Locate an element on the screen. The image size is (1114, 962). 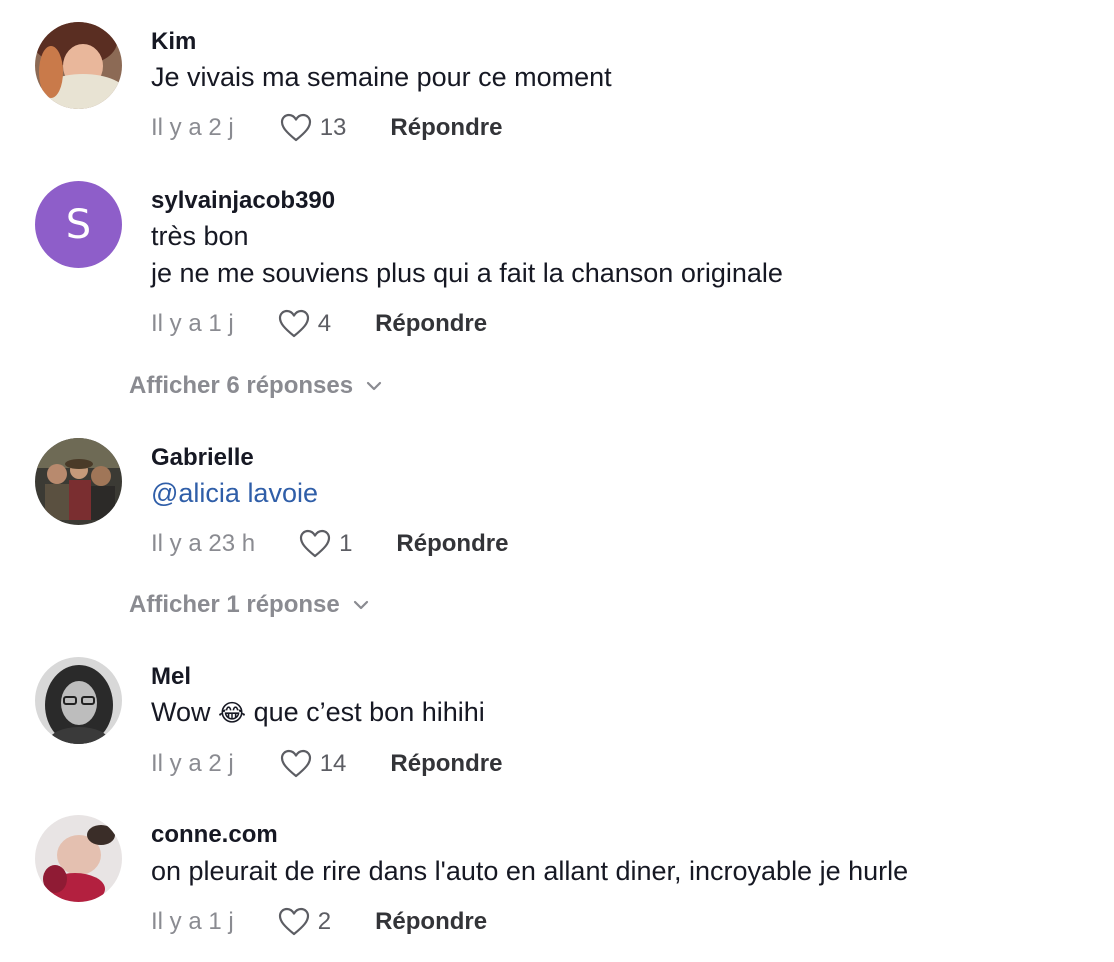
laughing-emoji-icon: 😂 is located at coordinates (232, 713).